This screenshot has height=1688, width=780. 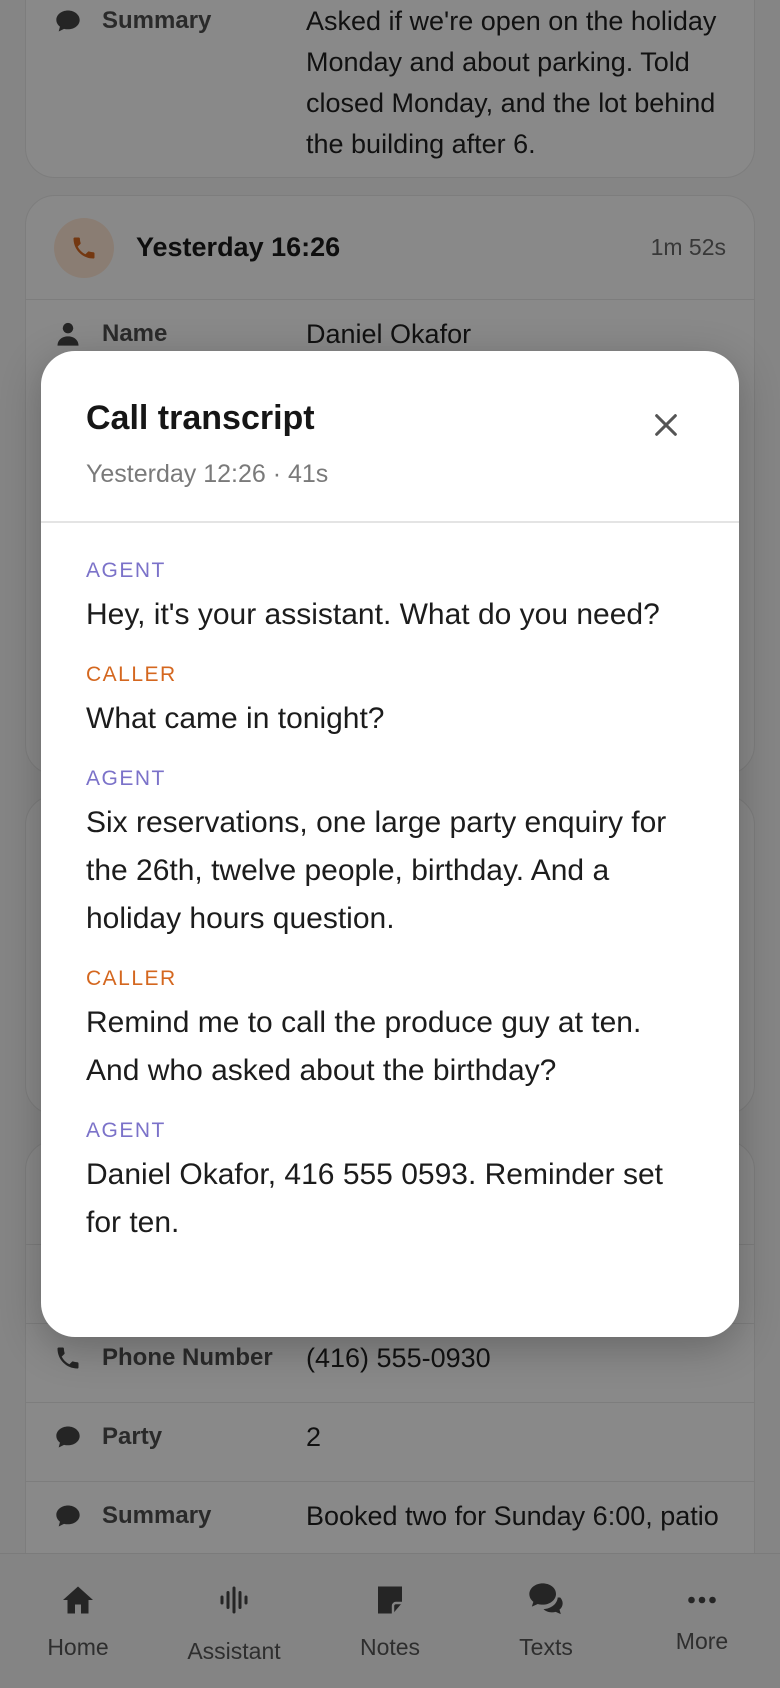 What do you see at coordinates (235, 718) in the screenshot?
I see `message-text: What came in tonight?` at bounding box center [235, 718].